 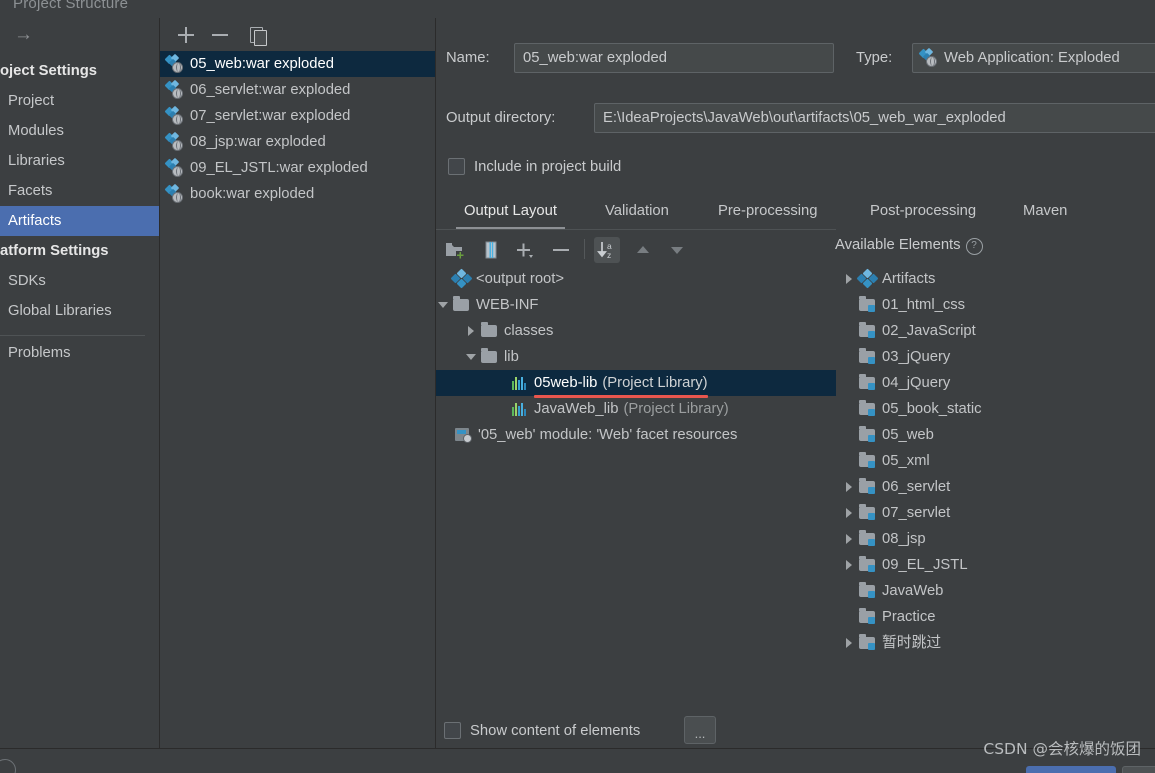 What do you see at coordinates (636, 357) in the screenshot?
I see `tree-node-lib: lib` at bounding box center [636, 357].